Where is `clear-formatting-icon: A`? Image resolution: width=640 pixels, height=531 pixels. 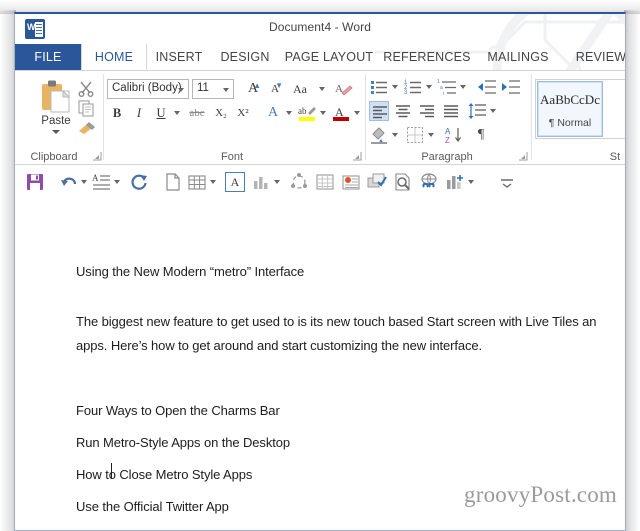
clear-formatting-icon: A is located at coordinates (343, 89).